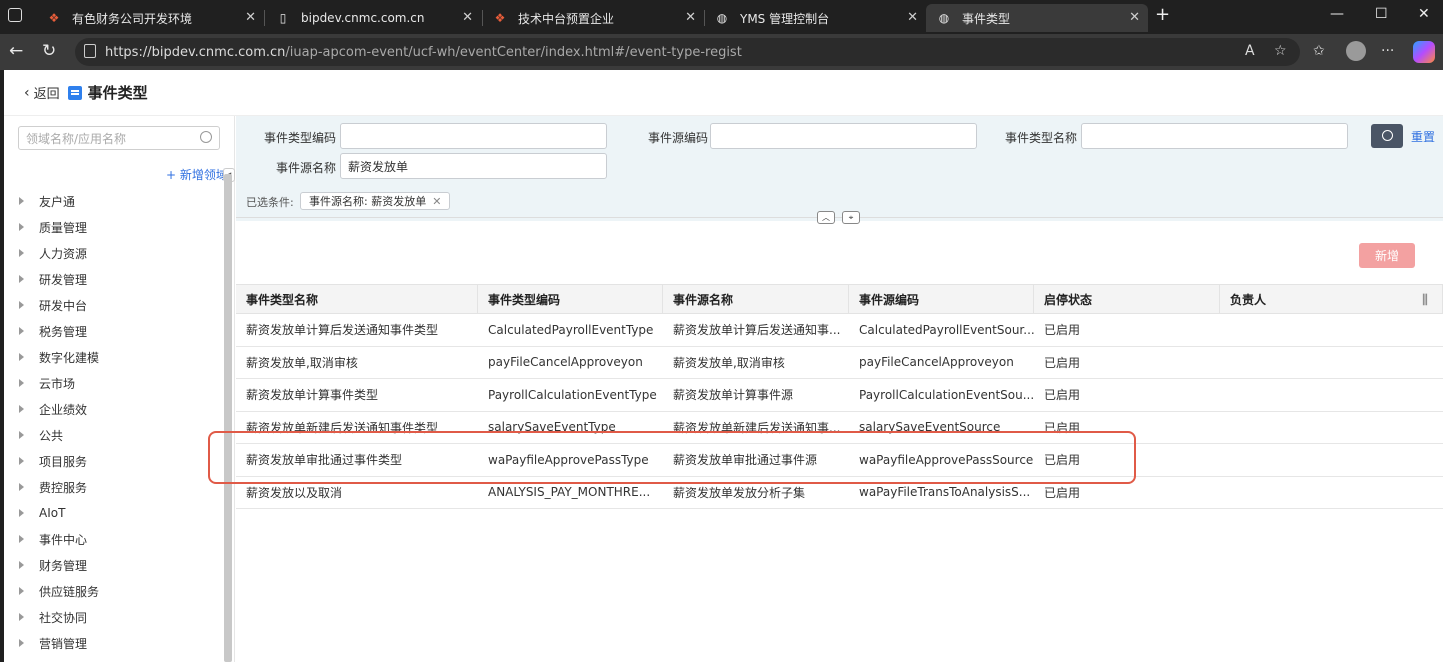 The image size is (1443, 662). What do you see at coordinates (49, 51) in the screenshot?
I see `refresh-icon: ↻` at bounding box center [49, 51].